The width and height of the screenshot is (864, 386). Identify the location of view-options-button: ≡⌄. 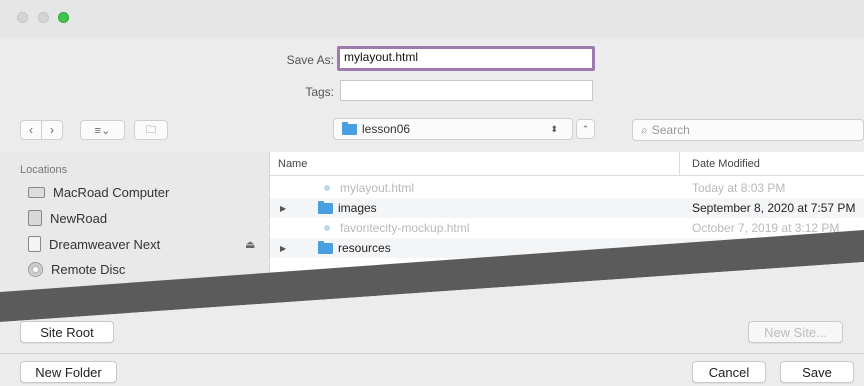
(102, 130).